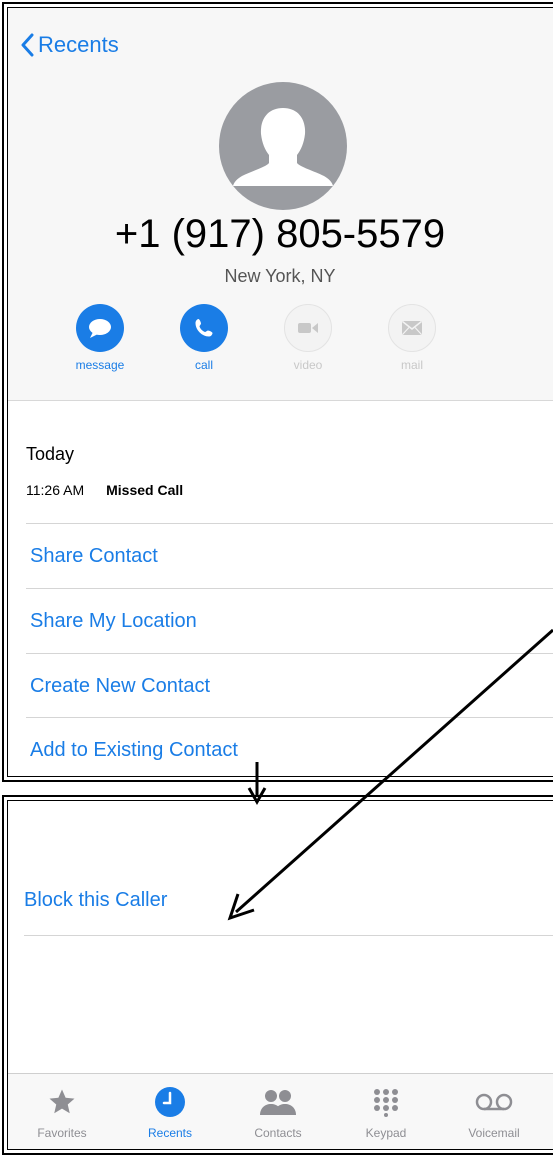  I want to click on voicemail-icon, so click(494, 1102).